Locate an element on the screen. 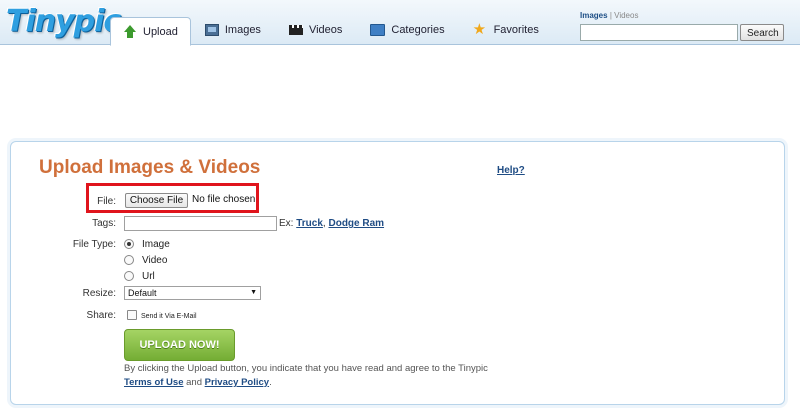 The width and height of the screenshot is (800, 417). resize-label: Resize: is located at coordinates (99, 293).